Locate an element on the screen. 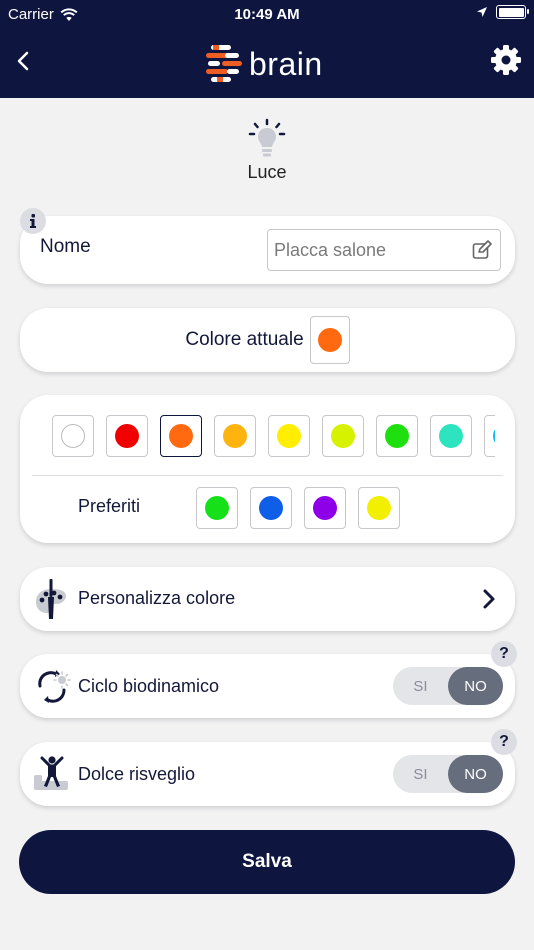 The image size is (534, 950). status-right is located at coordinates (502, 12).